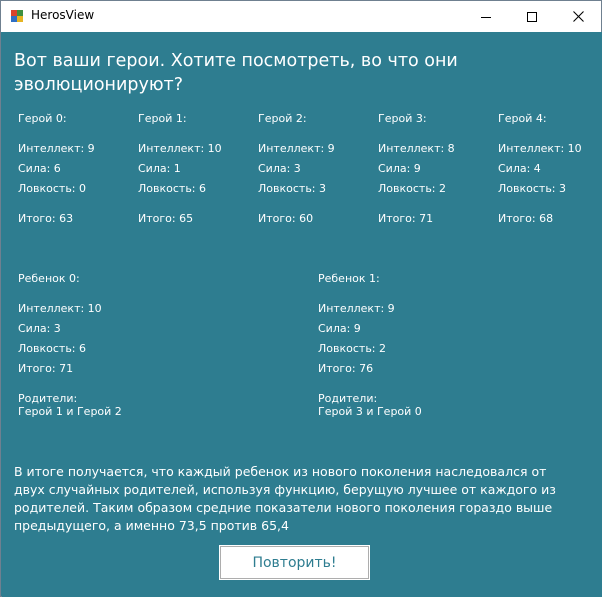 The width and height of the screenshot is (602, 597). I want to click on minimize-icon, so click(486, 17).